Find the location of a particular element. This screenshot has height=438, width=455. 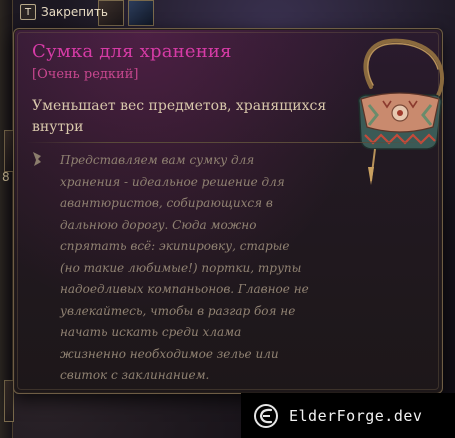

quill-icon is located at coordinates (37, 159).